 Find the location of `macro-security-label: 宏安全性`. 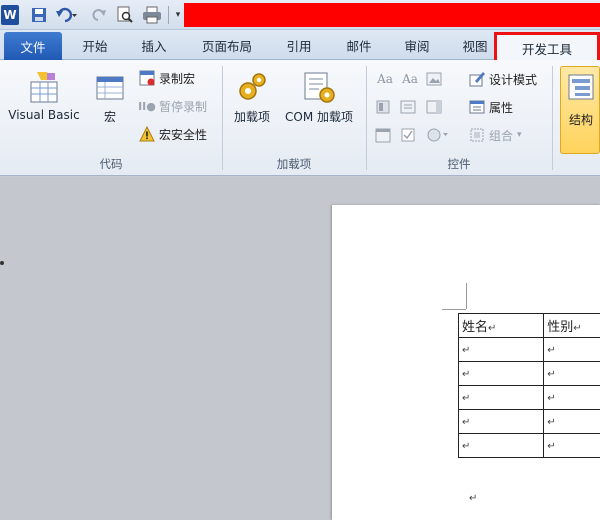

macro-security-label: 宏安全性 is located at coordinates (183, 134).